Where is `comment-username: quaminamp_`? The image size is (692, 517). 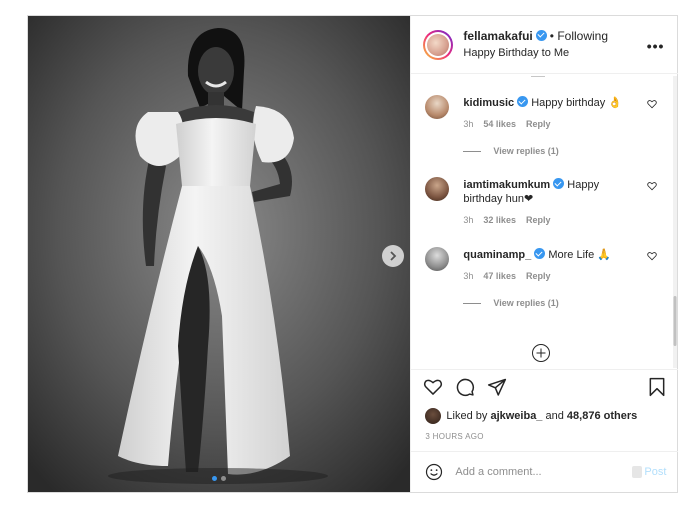 comment-username: quaminamp_ is located at coordinates (497, 255).